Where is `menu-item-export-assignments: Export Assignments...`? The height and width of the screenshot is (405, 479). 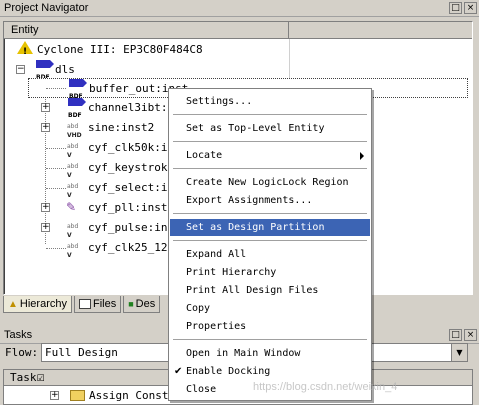
menu-item-export-assignments: Export Assignments... is located at coordinates (270, 200).